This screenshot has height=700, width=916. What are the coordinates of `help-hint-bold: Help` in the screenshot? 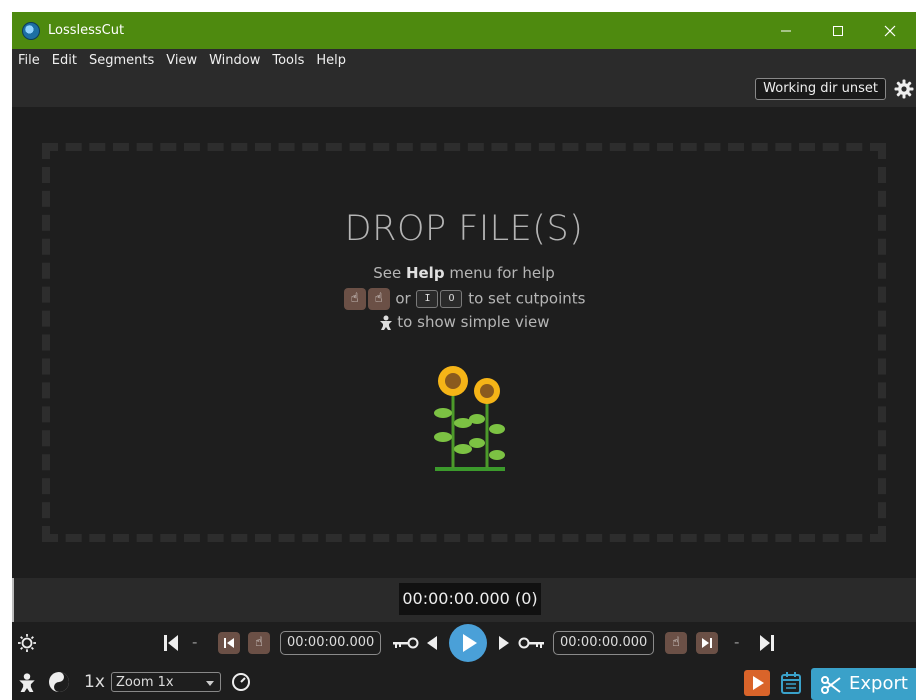 It's located at (425, 273).